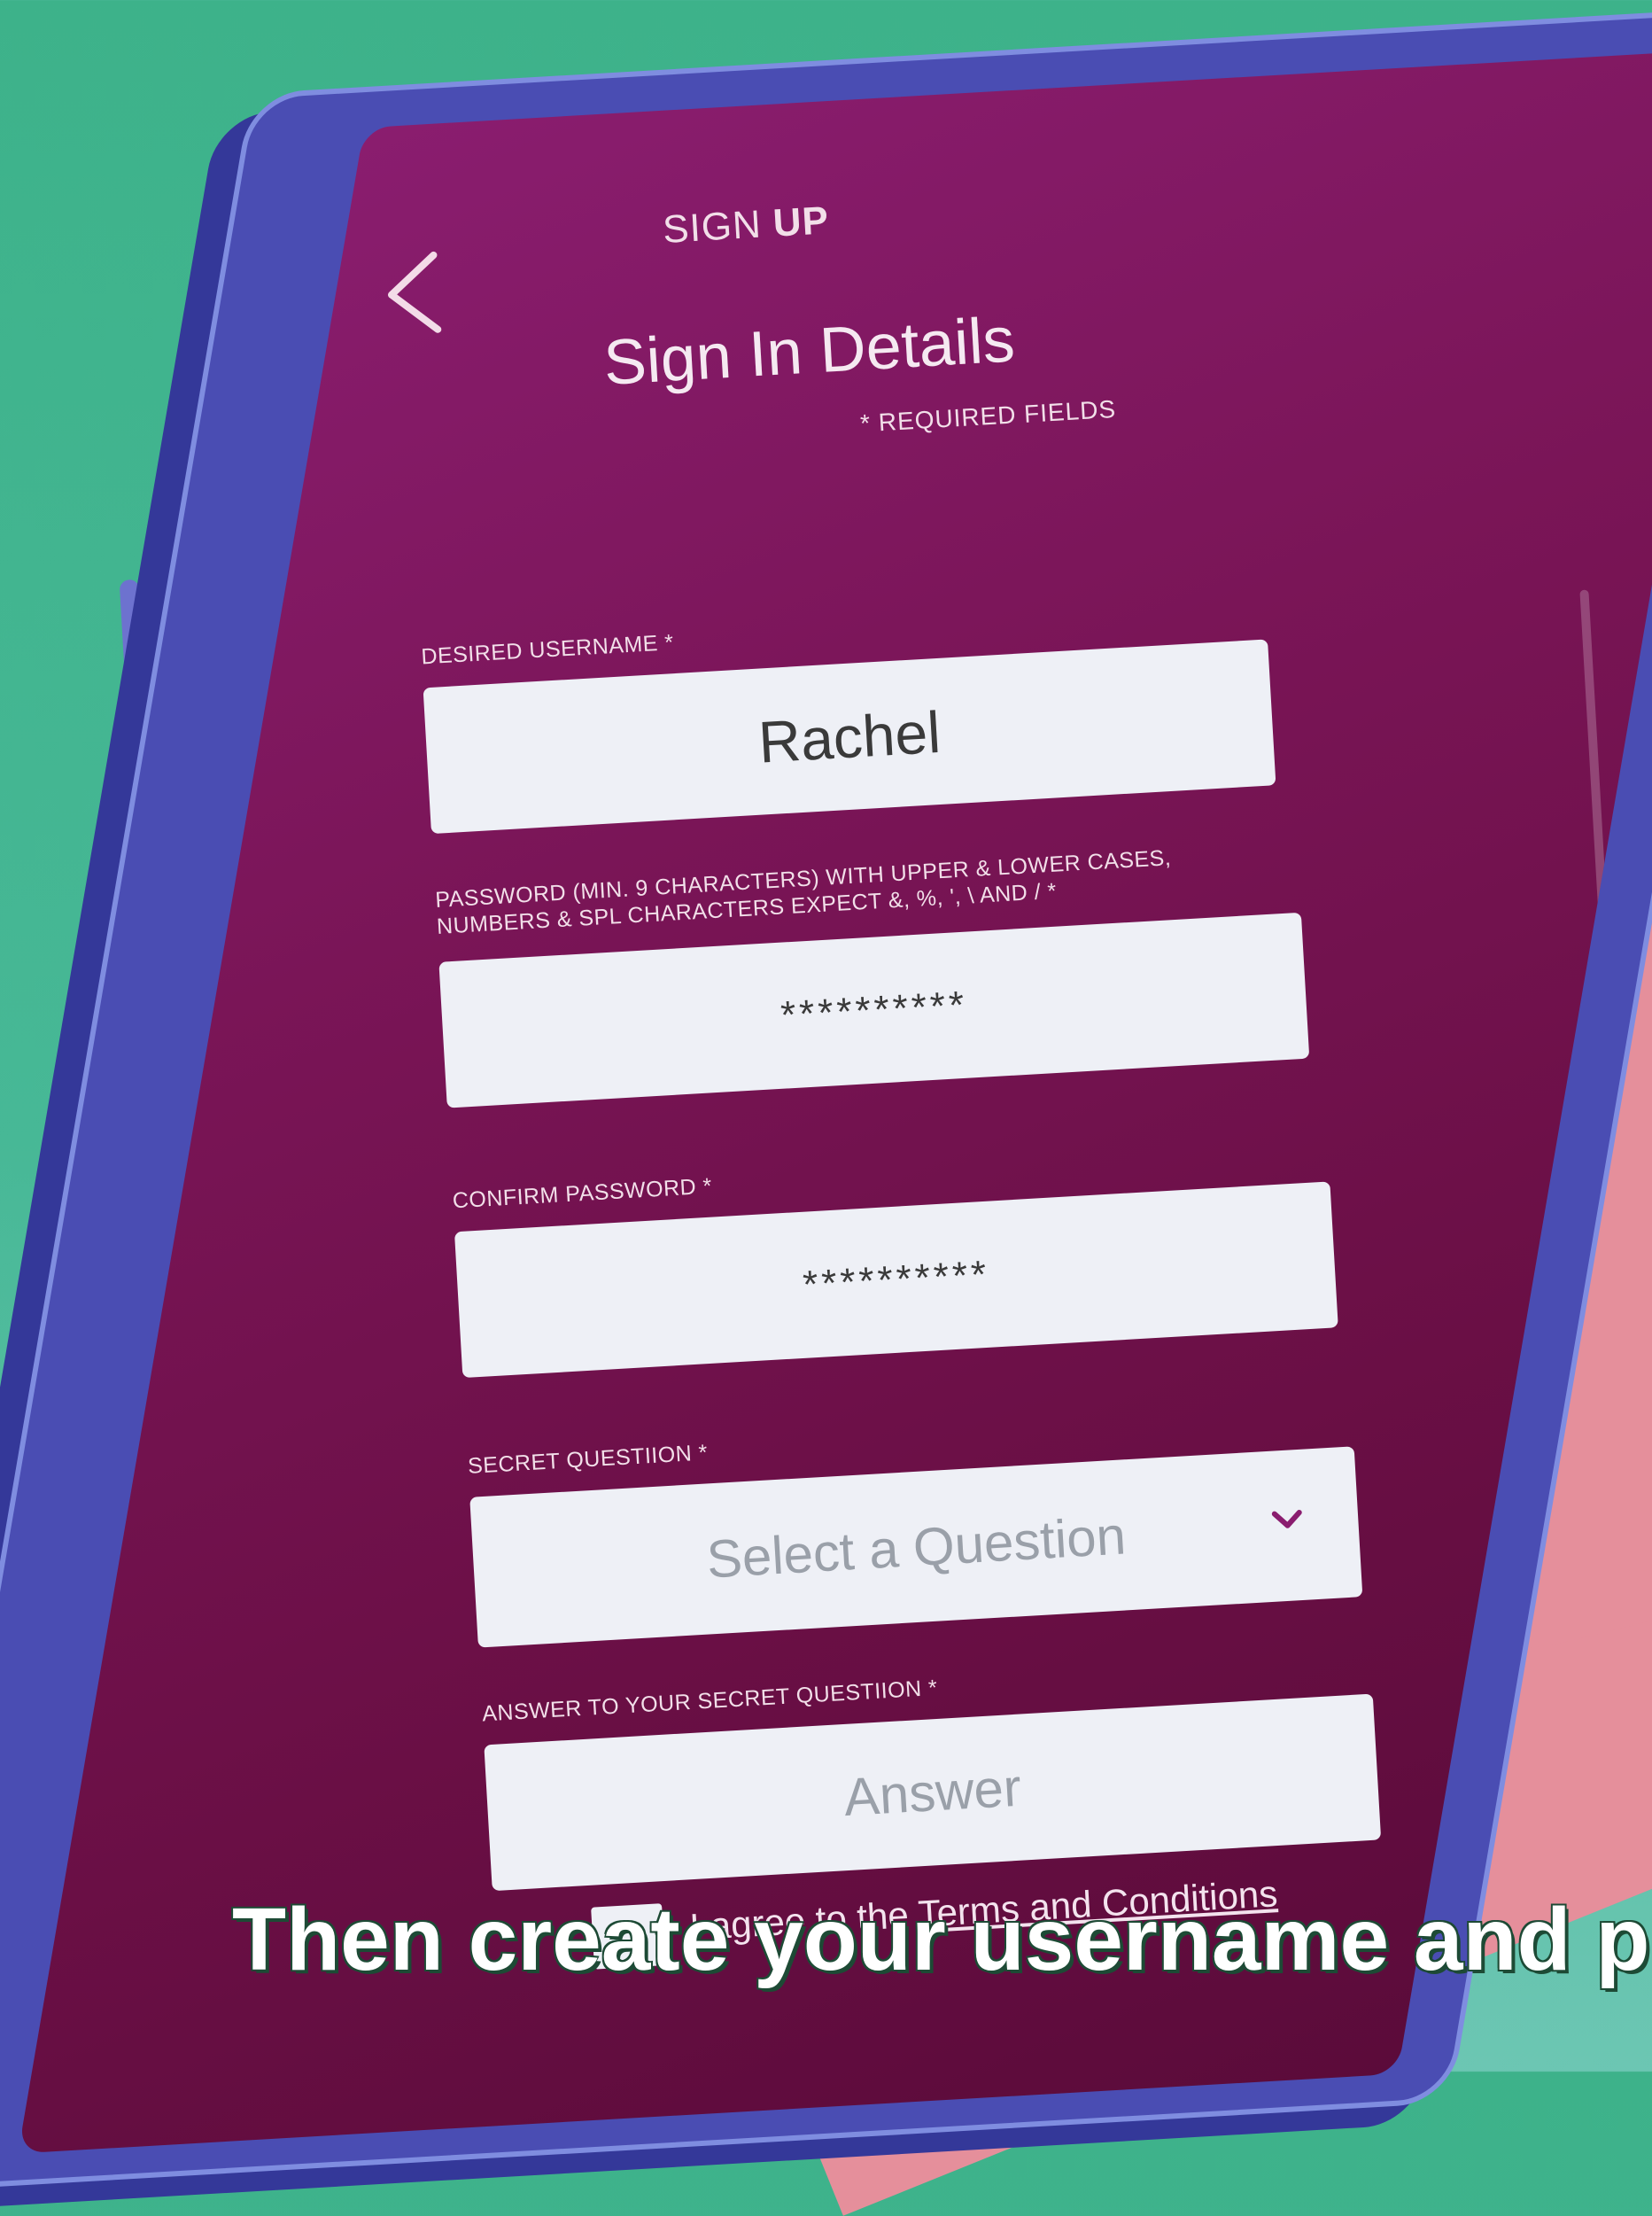 The width and height of the screenshot is (1652, 2216). I want to click on screen-title-bold: UP, so click(801, 222).